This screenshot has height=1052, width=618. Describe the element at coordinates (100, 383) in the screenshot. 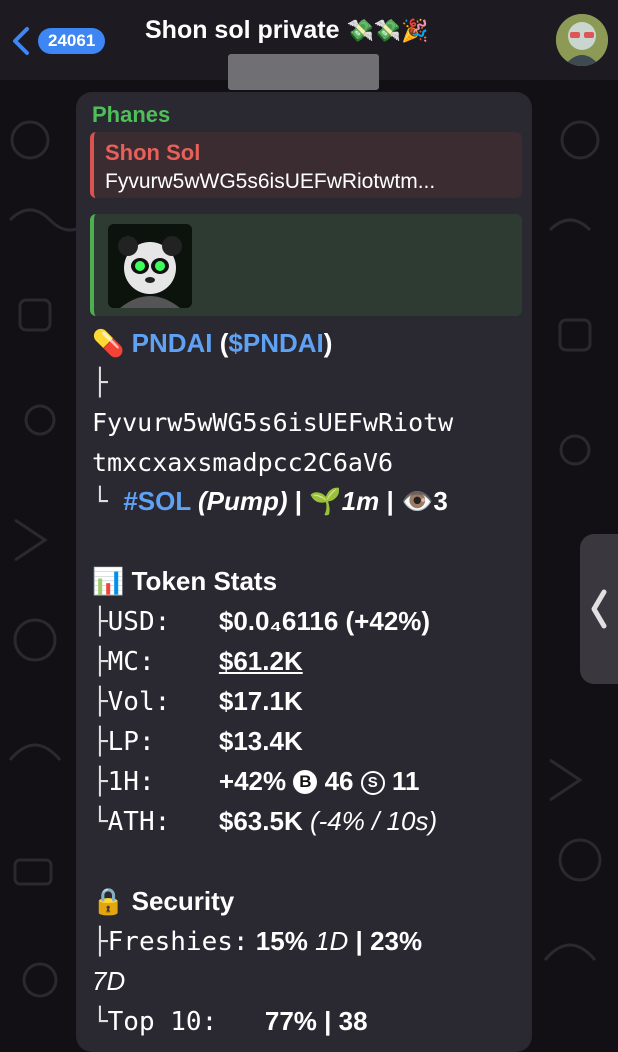

I see `tree-branch: ├` at that location.